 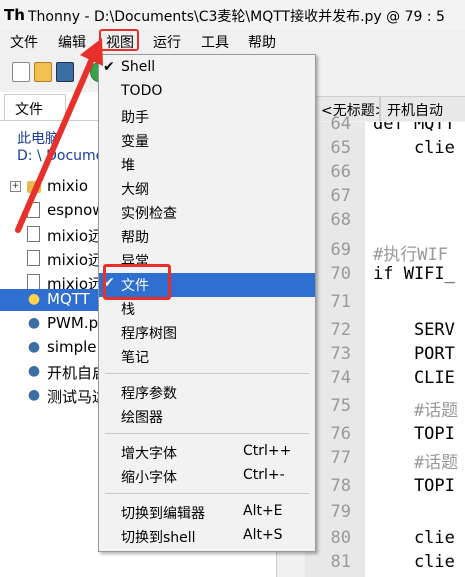 I want to click on menu-item-decrease-font: 缩小字体 Ctrl+-, so click(x=207, y=477).